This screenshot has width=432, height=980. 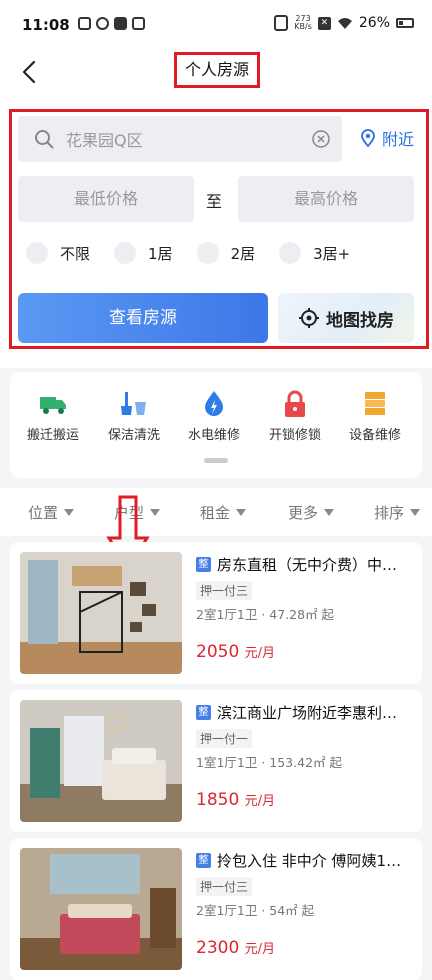 What do you see at coordinates (389, 513) in the screenshot?
I see `filter-label: 排序` at bounding box center [389, 513].